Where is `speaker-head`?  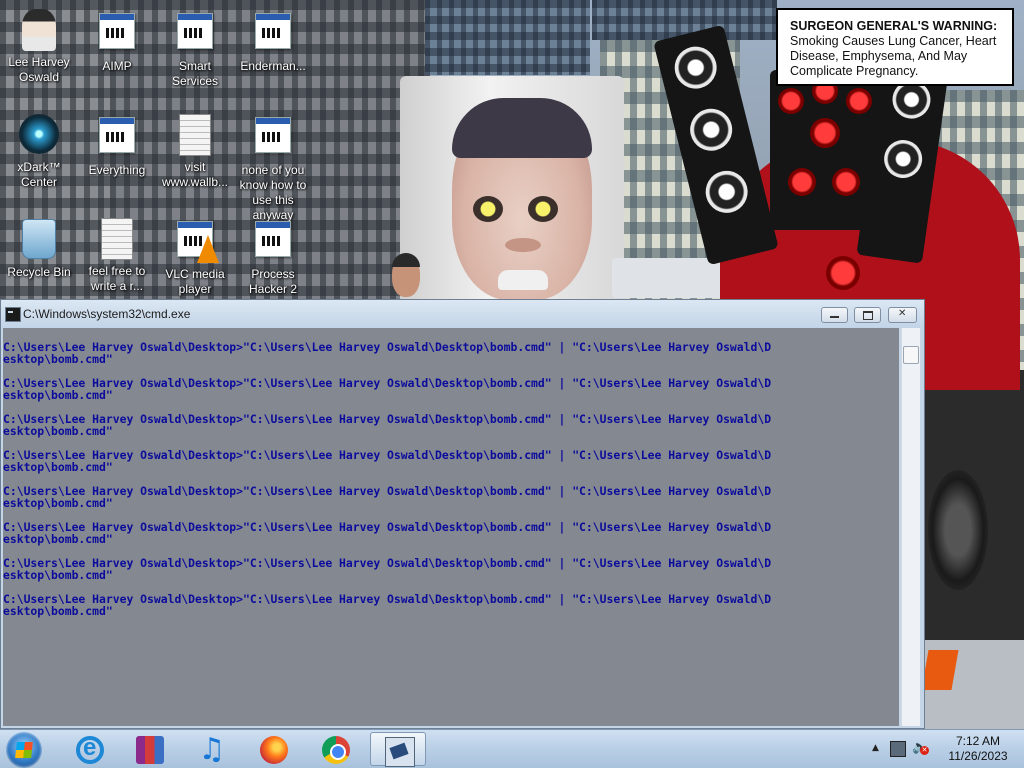
speaker-head is located at coordinates (825, 150).